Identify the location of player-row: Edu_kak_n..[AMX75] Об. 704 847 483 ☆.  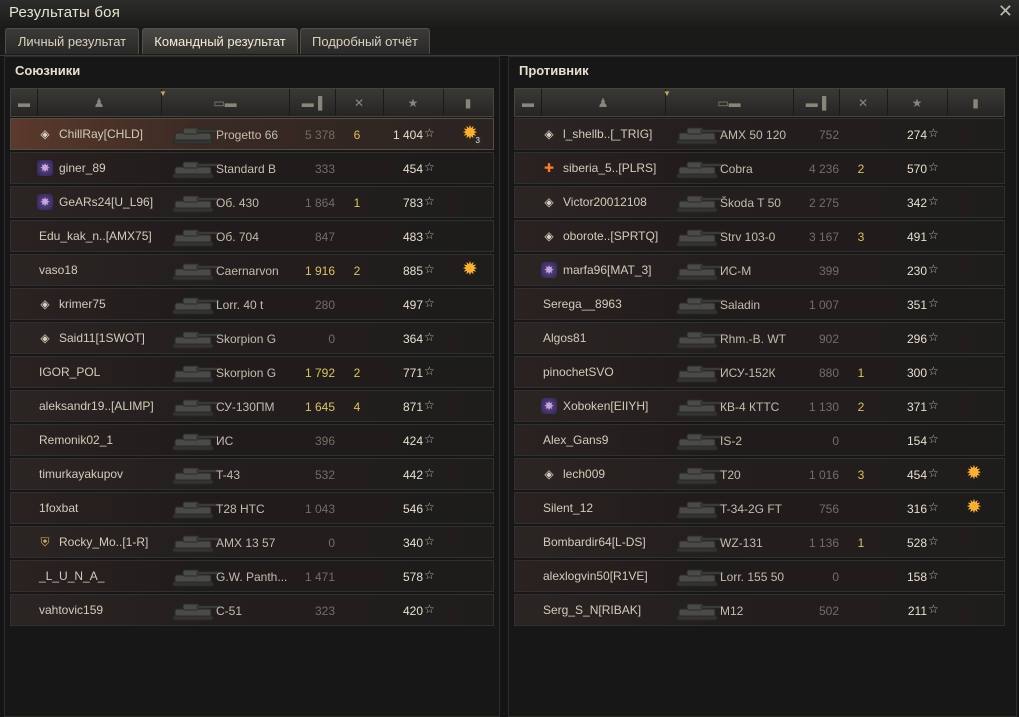
(252, 236).